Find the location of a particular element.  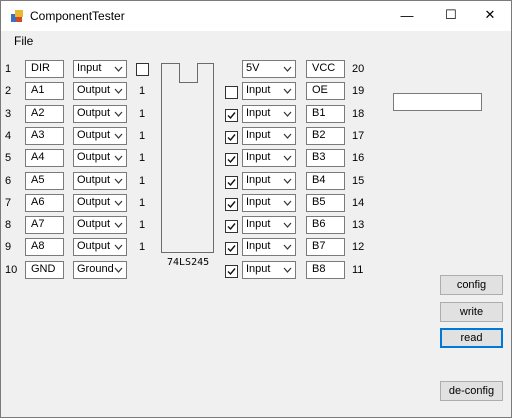

right-pin-name: B2 is located at coordinates (325, 136).